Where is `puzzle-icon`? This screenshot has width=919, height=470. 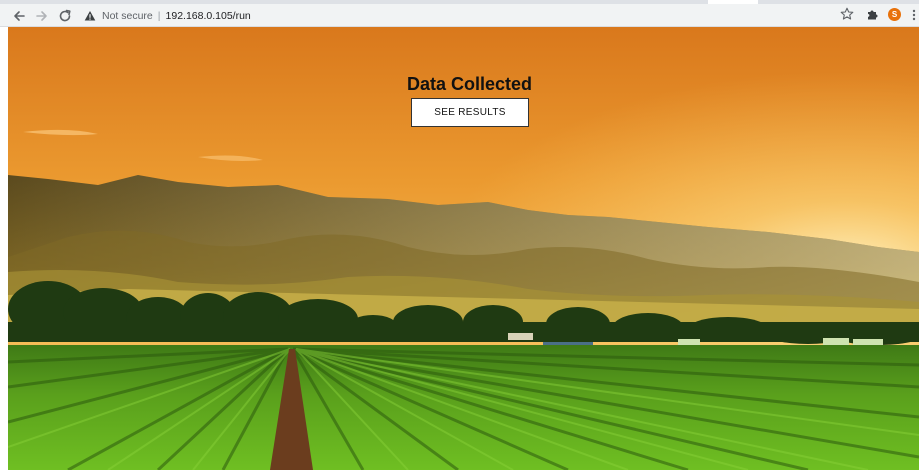
puzzle-icon is located at coordinates (873, 14).